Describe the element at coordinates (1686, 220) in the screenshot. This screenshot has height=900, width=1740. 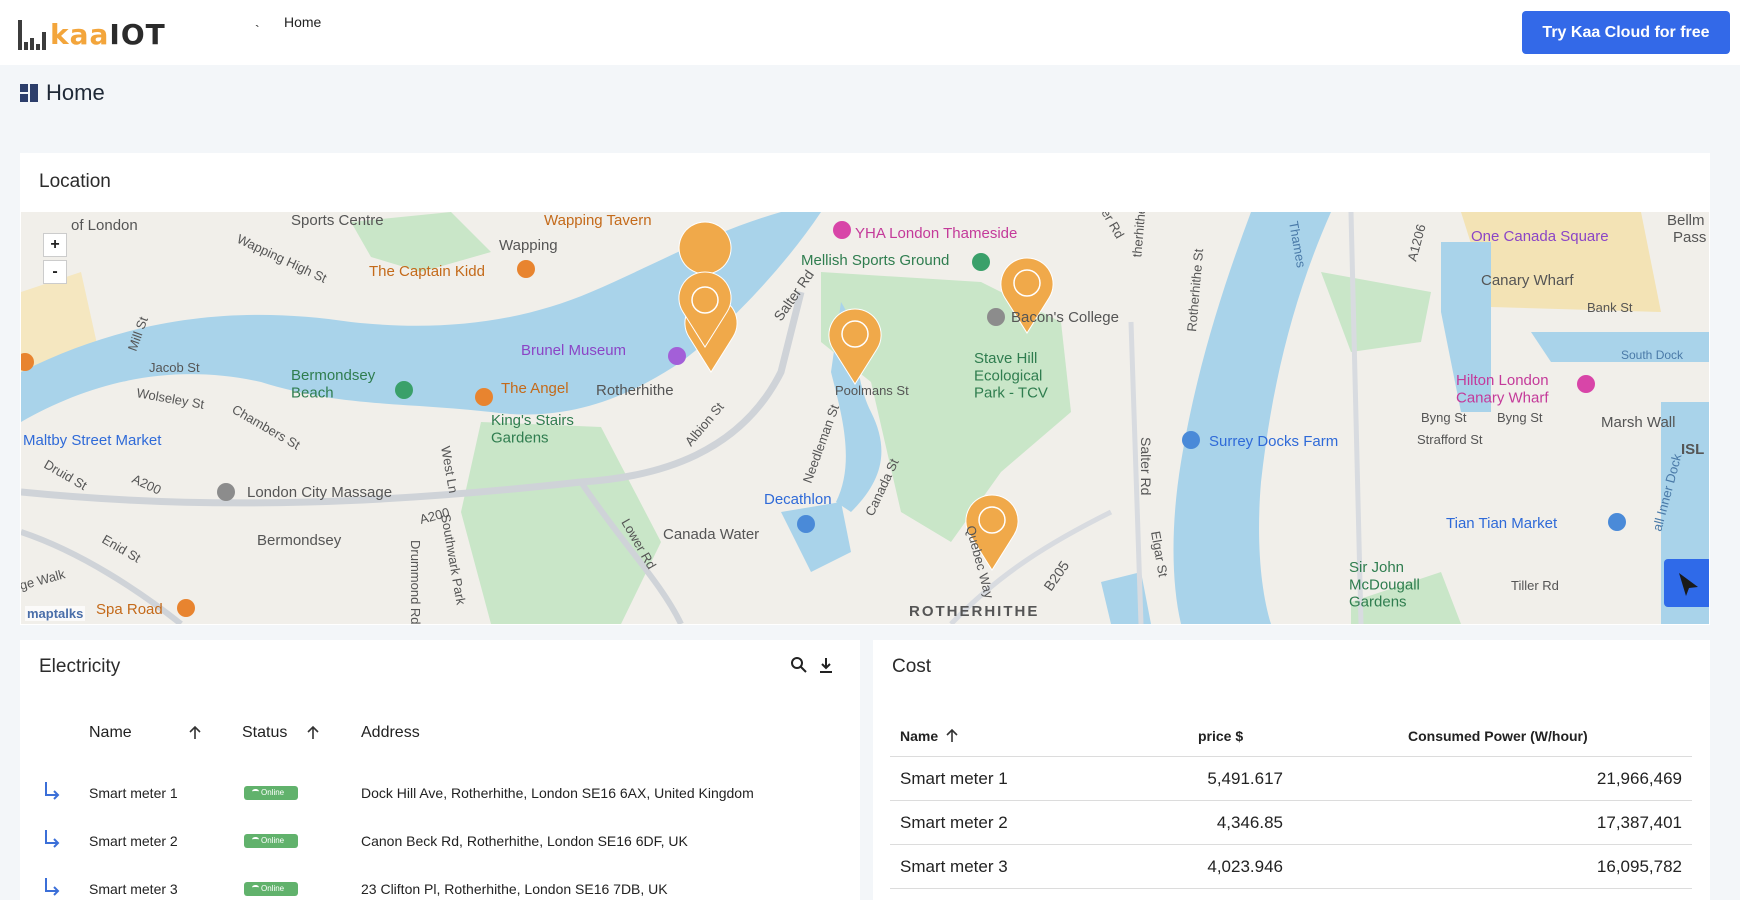
I see `map-label: Bellm` at that location.